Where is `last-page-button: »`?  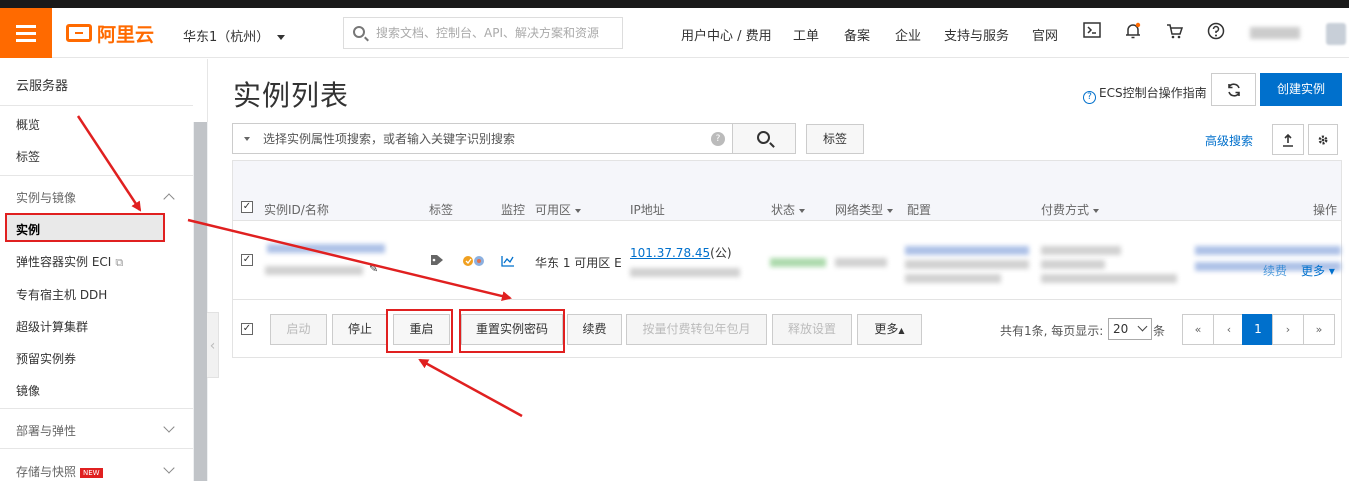
last-page-button: » is located at coordinates (1319, 329).